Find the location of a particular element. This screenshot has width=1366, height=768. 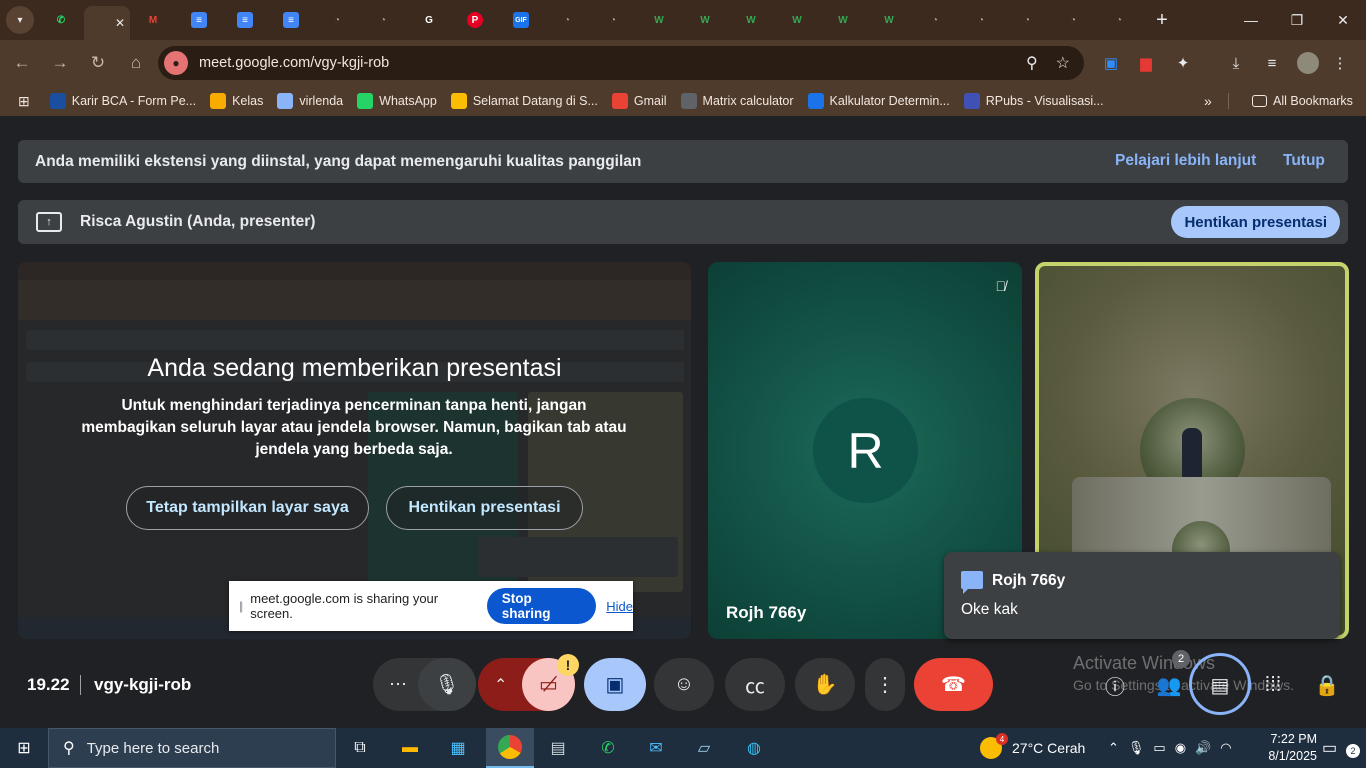

forward-button: → is located at coordinates (60, 63).